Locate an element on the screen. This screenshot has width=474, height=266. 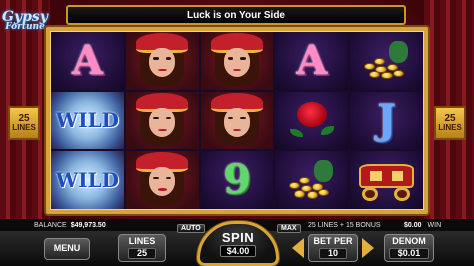
reel-5: J is located at coordinates (386, 120).